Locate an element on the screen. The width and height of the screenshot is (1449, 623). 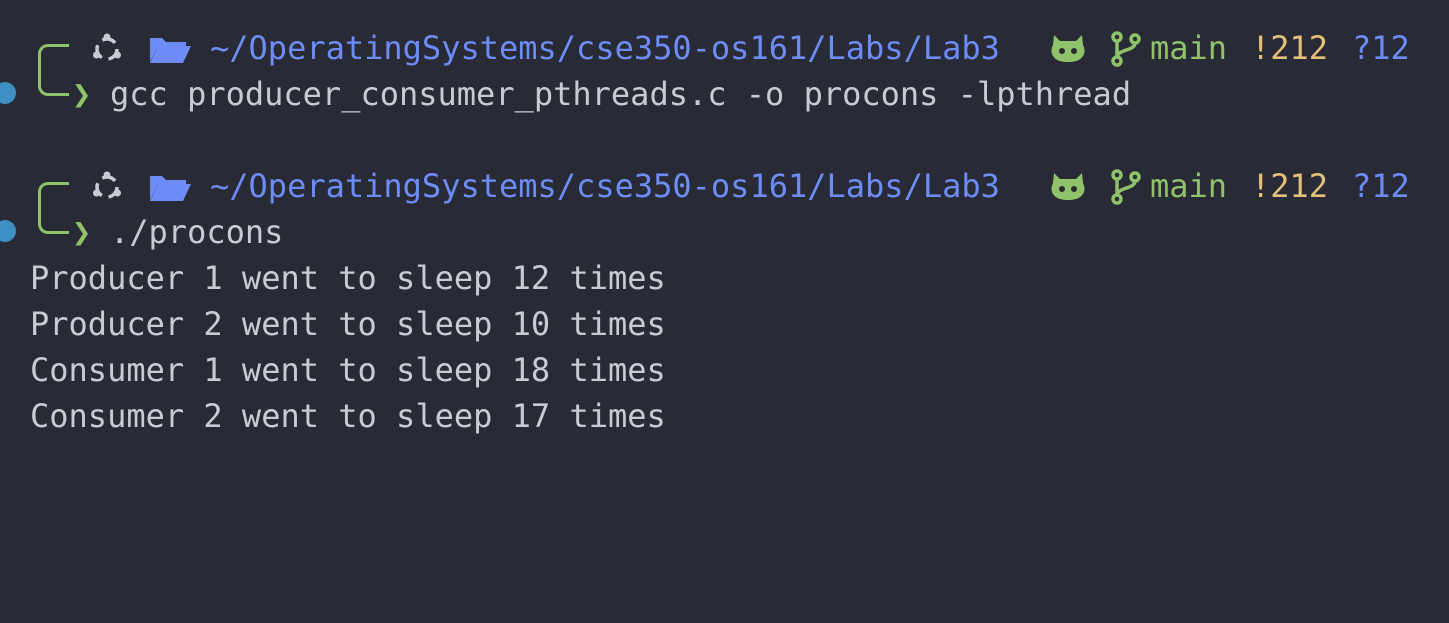
output-line: Producer 2 went to sleep 10 times is located at coordinates (348, 324).